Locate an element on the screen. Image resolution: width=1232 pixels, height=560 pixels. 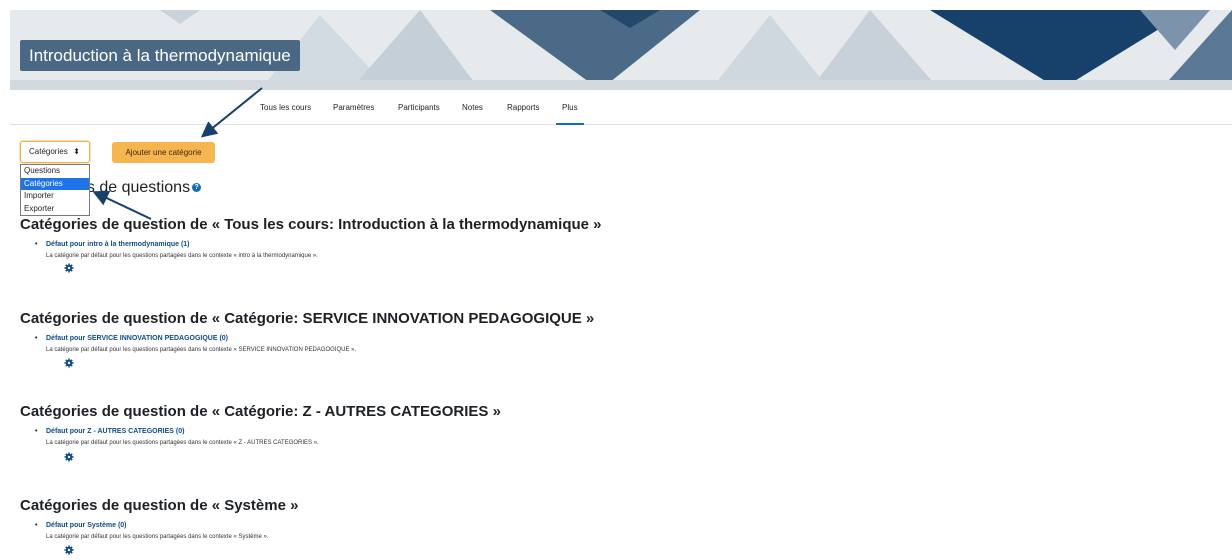
nav-notes: Notes is located at coordinates (472, 107).